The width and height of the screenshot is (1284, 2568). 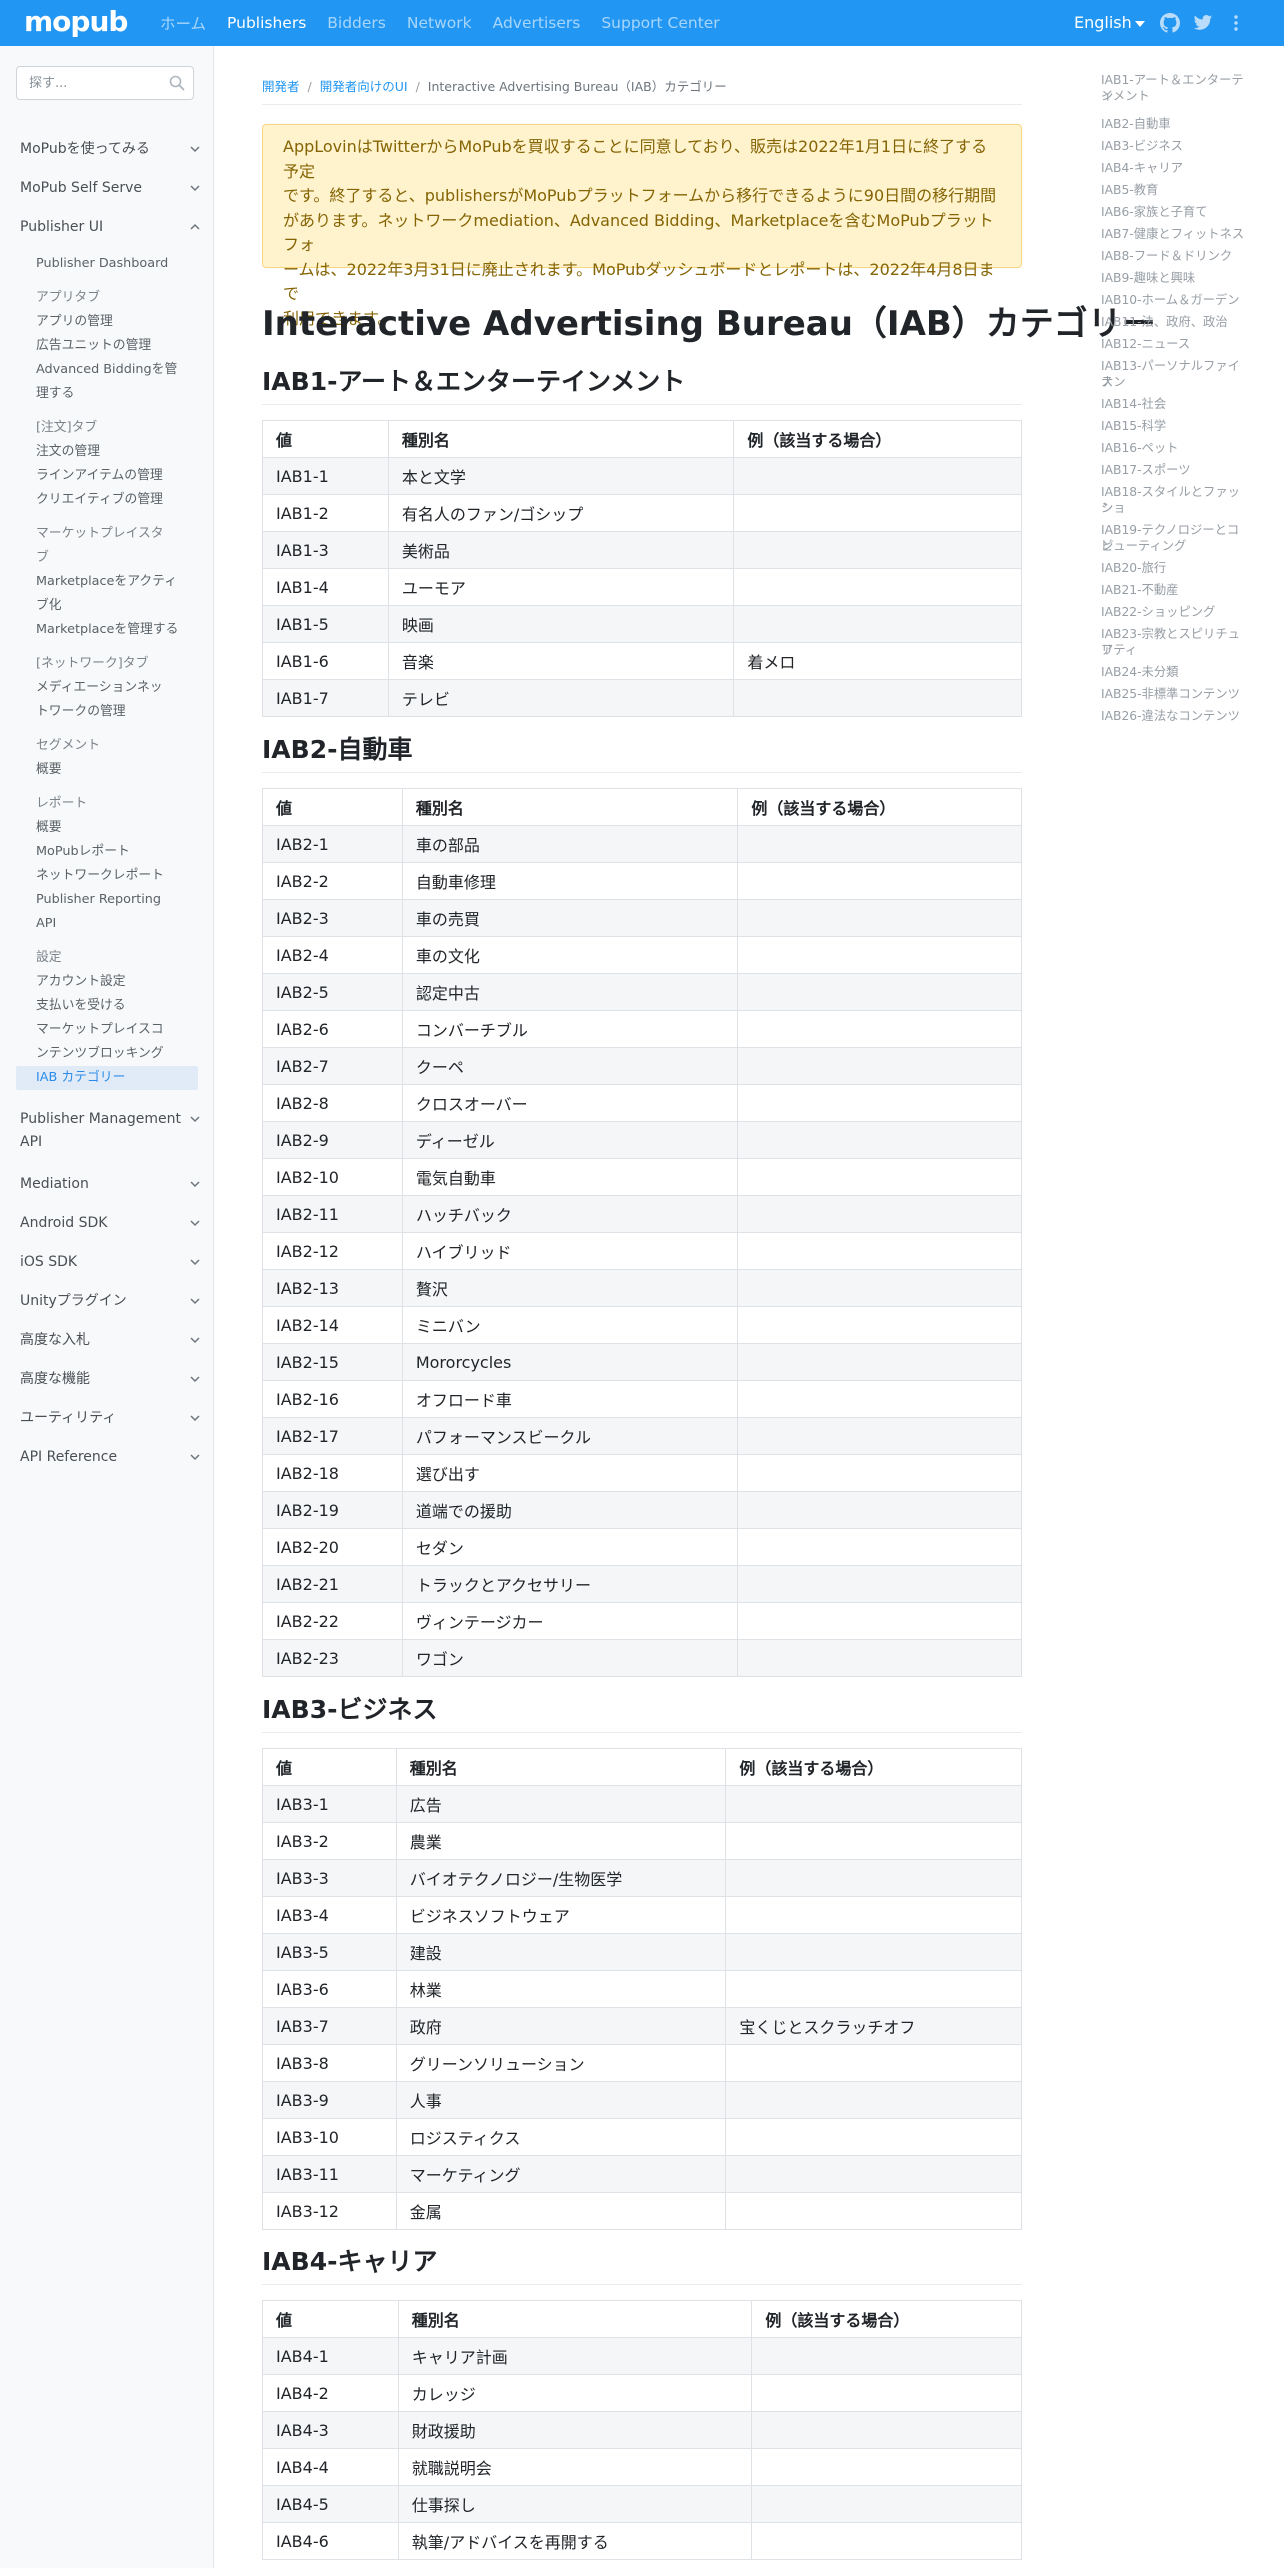 What do you see at coordinates (642, 1584) in the screenshot?
I see `table-row: IAB2-21 トラックとアクセサリー` at bounding box center [642, 1584].